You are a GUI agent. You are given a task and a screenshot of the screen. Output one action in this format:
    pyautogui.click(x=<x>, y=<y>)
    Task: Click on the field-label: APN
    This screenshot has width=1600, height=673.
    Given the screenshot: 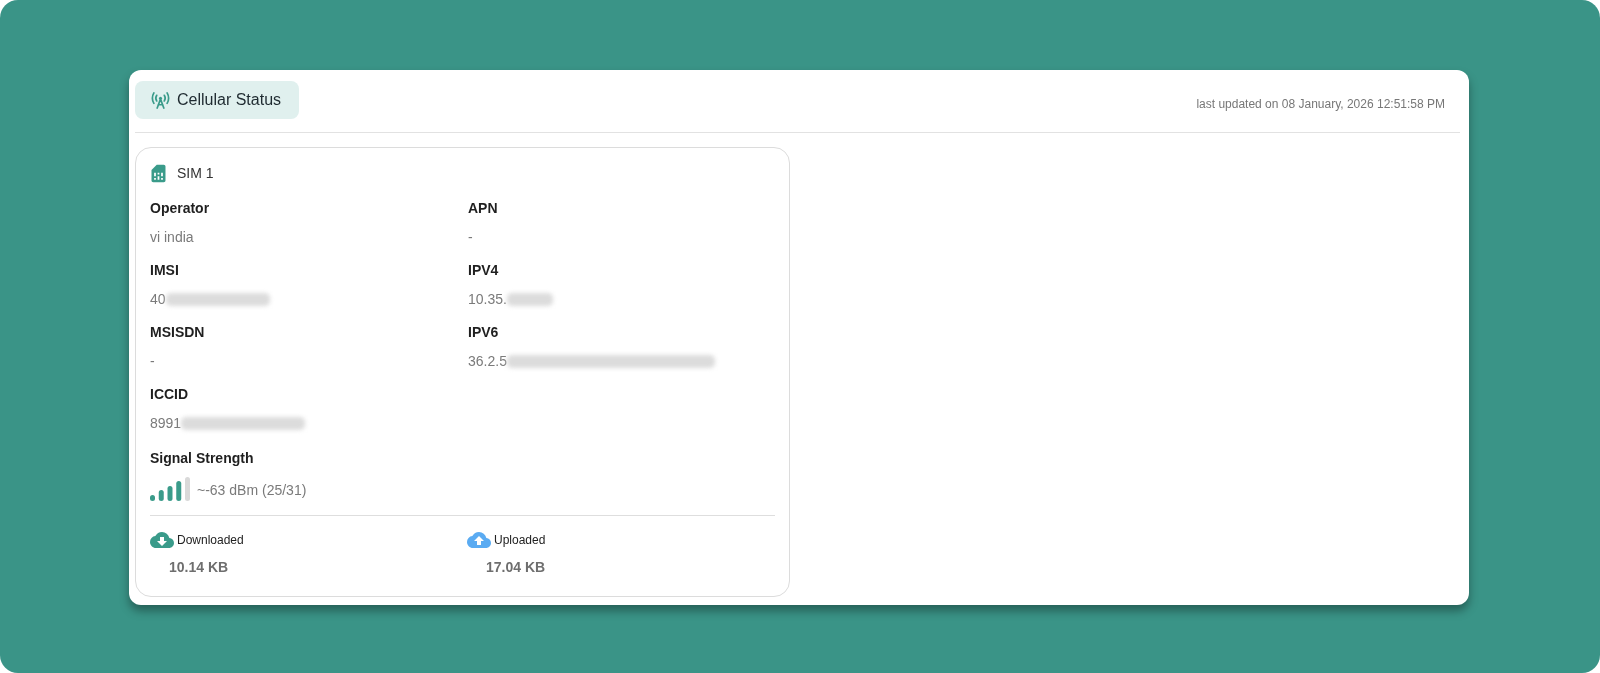 What is the action you would take?
    pyautogui.click(x=483, y=208)
    